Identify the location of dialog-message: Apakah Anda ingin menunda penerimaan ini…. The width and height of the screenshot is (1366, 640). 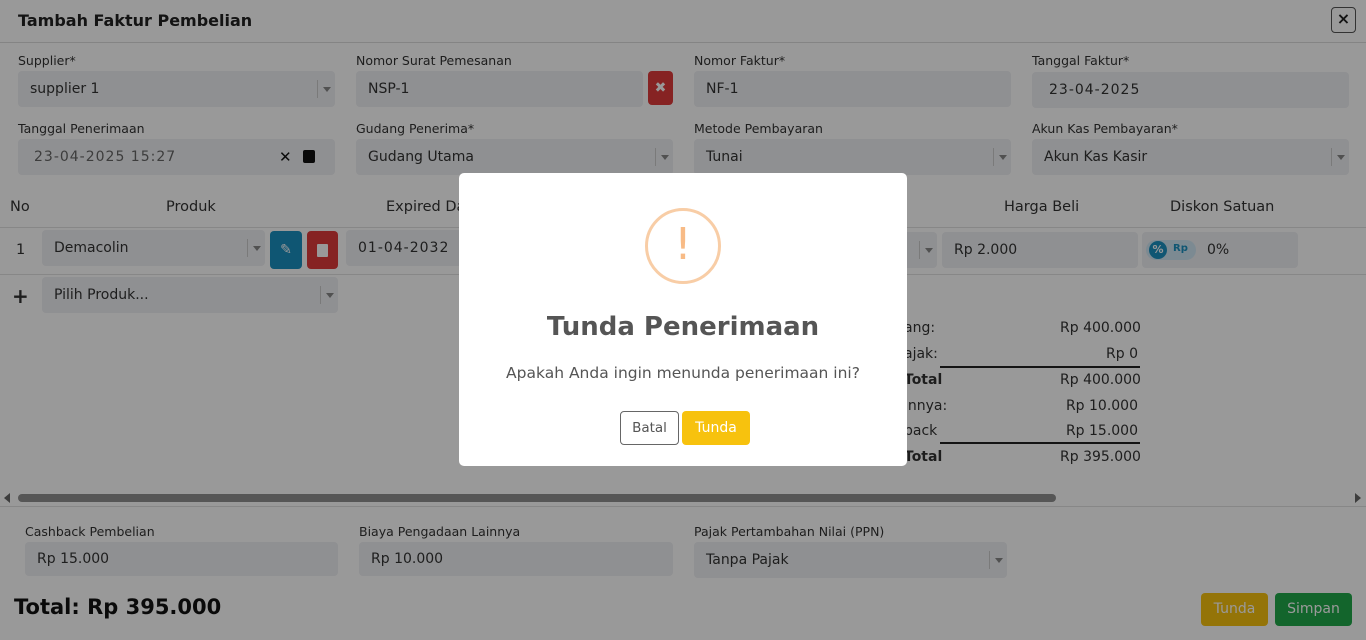
(683, 373).